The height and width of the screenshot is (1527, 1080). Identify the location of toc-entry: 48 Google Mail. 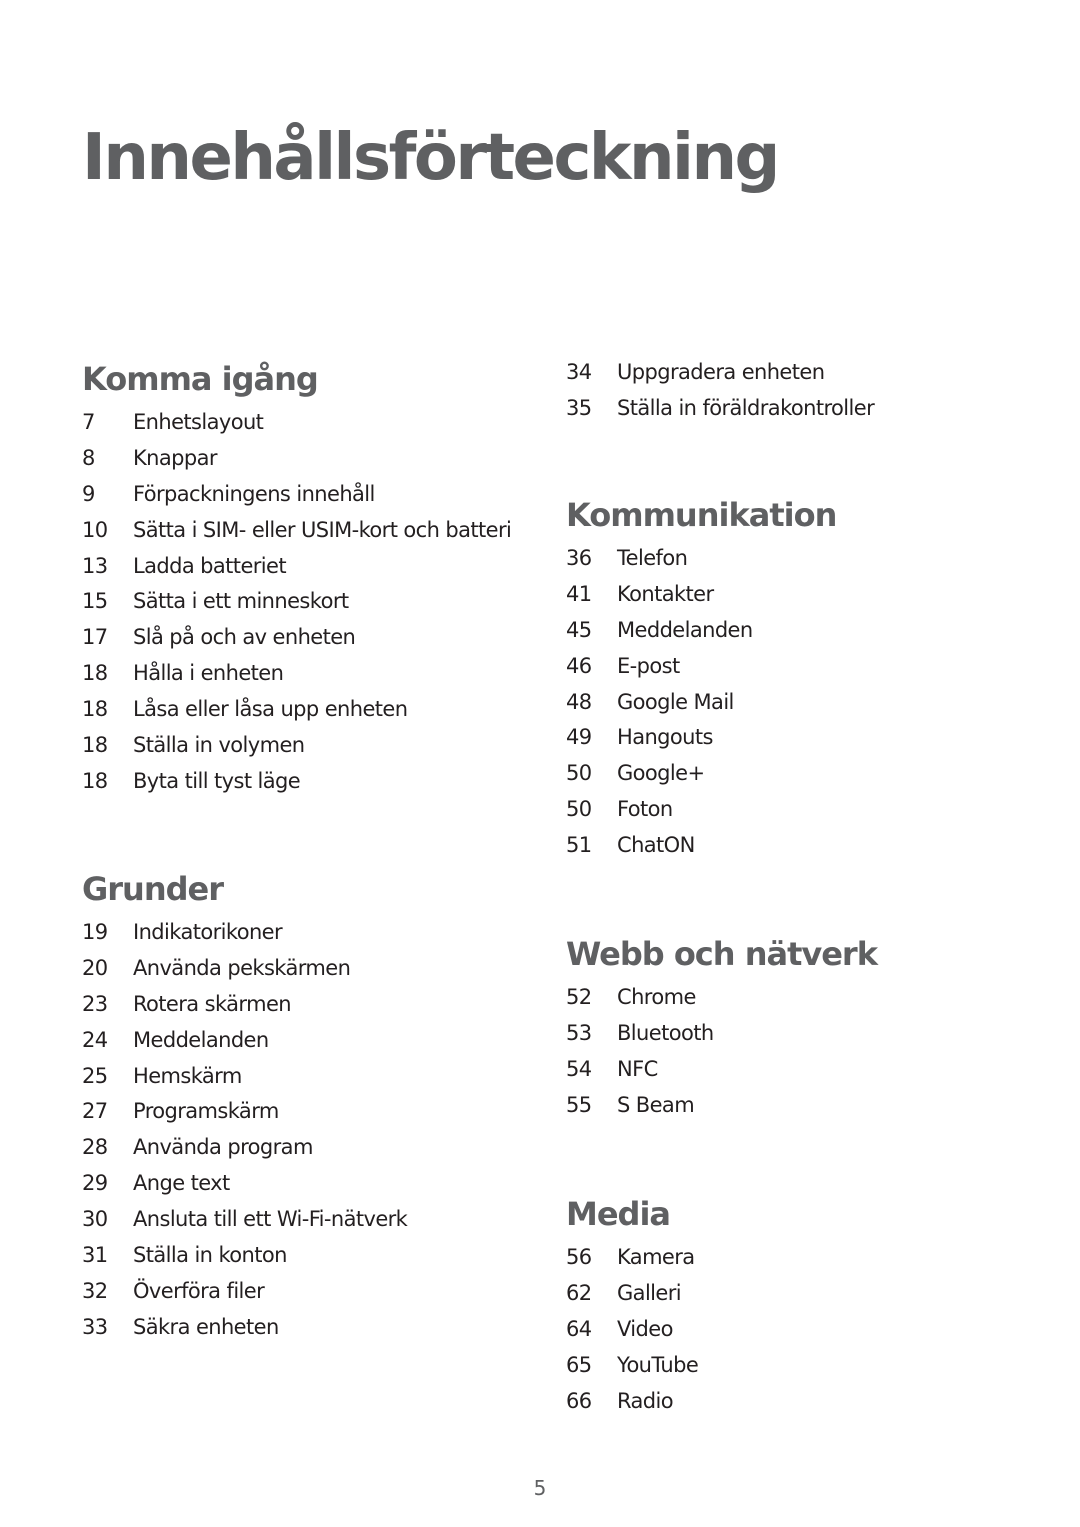
(701, 702).